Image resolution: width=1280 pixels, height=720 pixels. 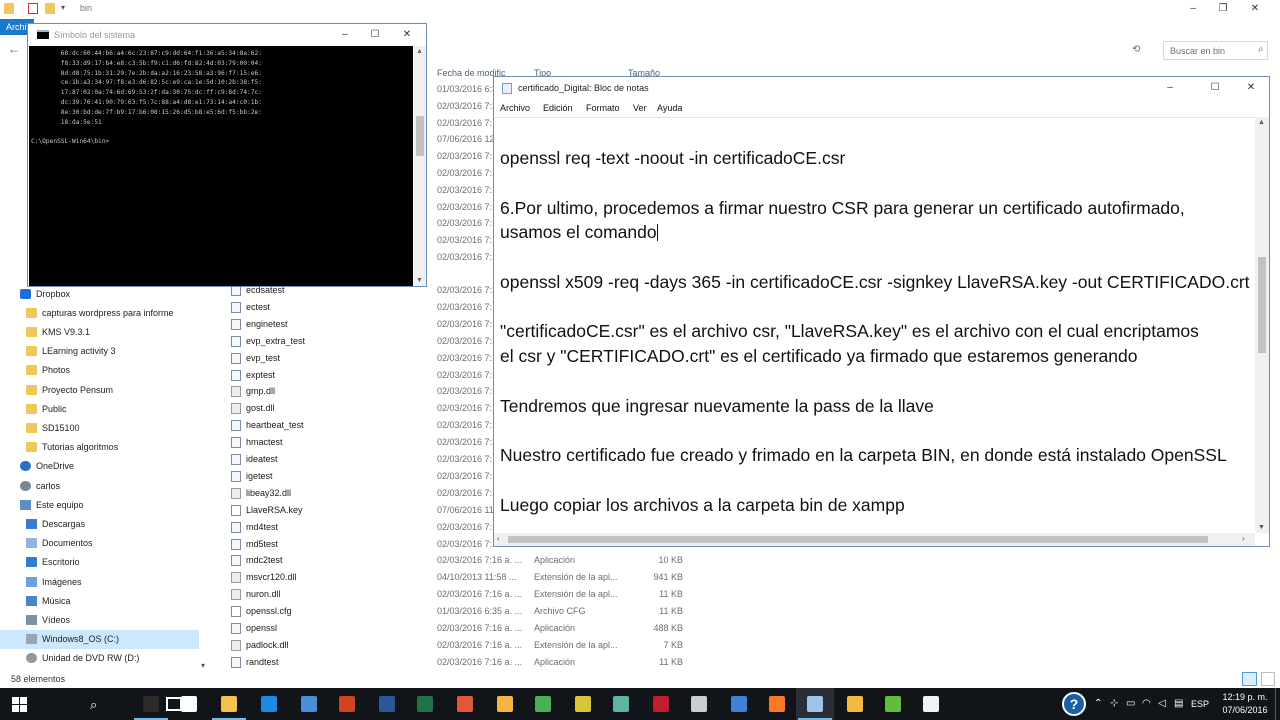 I want to click on menu-formato: Formato, so click(x=603, y=108).